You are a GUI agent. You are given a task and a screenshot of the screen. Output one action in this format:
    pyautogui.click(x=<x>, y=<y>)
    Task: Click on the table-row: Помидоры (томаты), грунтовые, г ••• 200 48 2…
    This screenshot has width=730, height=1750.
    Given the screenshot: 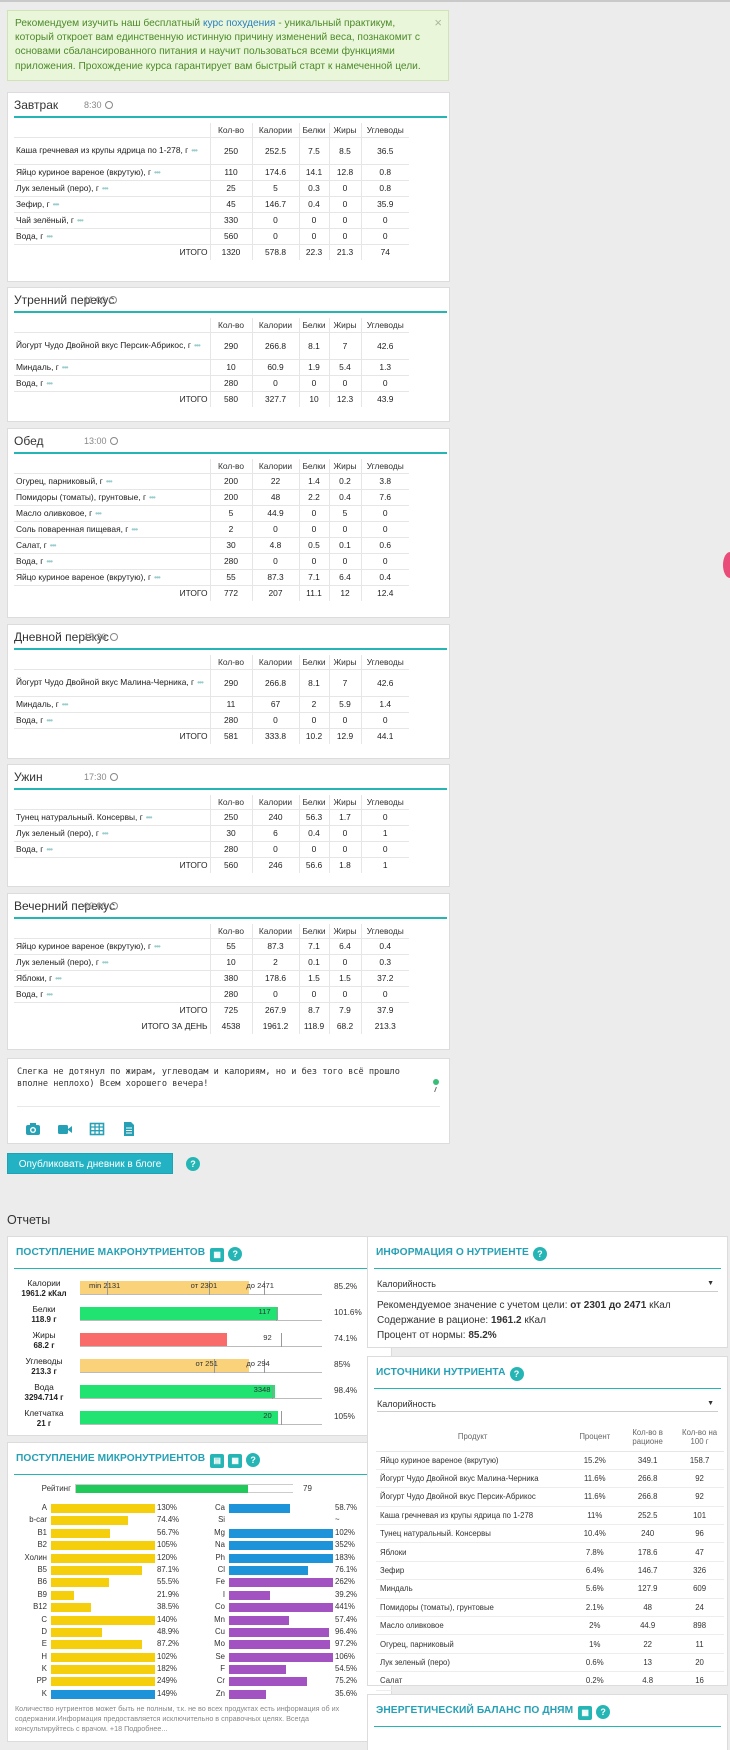 What is the action you would take?
    pyautogui.click(x=211, y=497)
    